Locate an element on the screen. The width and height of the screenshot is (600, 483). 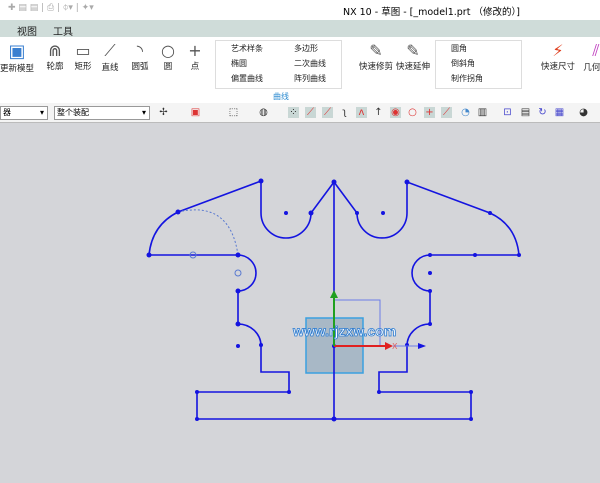
menu-tools: 工具 is located at coordinates (63, 30).